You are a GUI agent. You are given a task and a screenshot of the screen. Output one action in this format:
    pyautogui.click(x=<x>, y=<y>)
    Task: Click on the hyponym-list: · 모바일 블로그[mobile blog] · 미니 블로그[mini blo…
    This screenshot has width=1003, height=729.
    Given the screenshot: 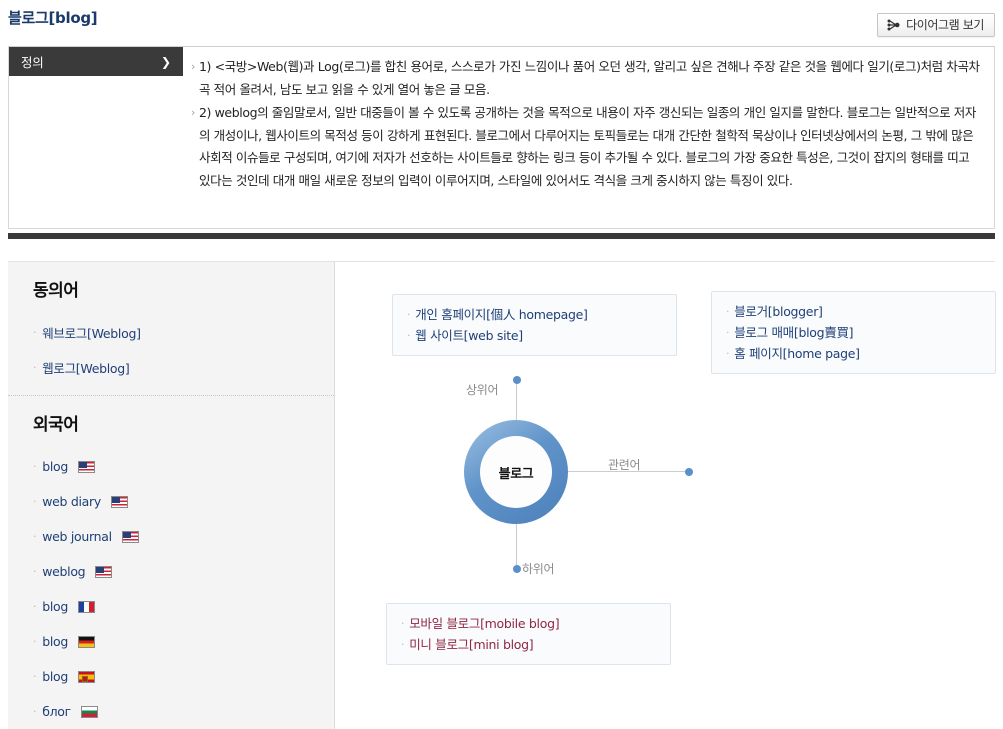 What is the action you would take?
    pyautogui.click(x=528, y=634)
    